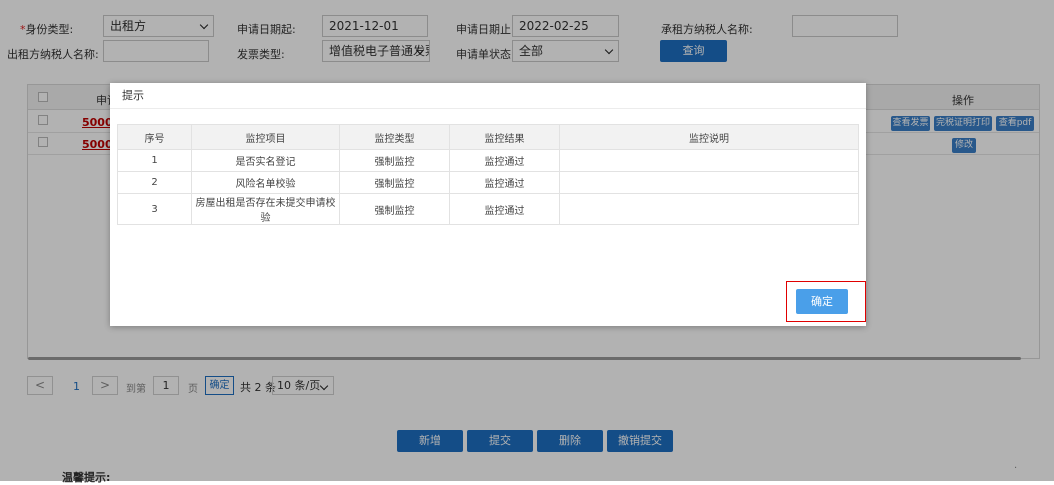 This screenshot has height=485, width=1054. What do you see at coordinates (265, 182) in the screenshot?
I see `monitor-item: 风险名单校验` at bounding box center [265, 182].